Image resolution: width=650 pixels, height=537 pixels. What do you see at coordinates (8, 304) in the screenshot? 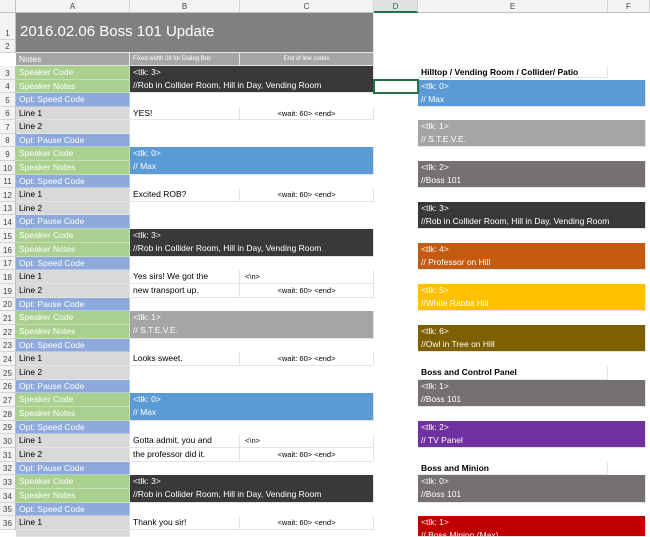
I see `row-header-20: 20` at bounding box center [8, 304].